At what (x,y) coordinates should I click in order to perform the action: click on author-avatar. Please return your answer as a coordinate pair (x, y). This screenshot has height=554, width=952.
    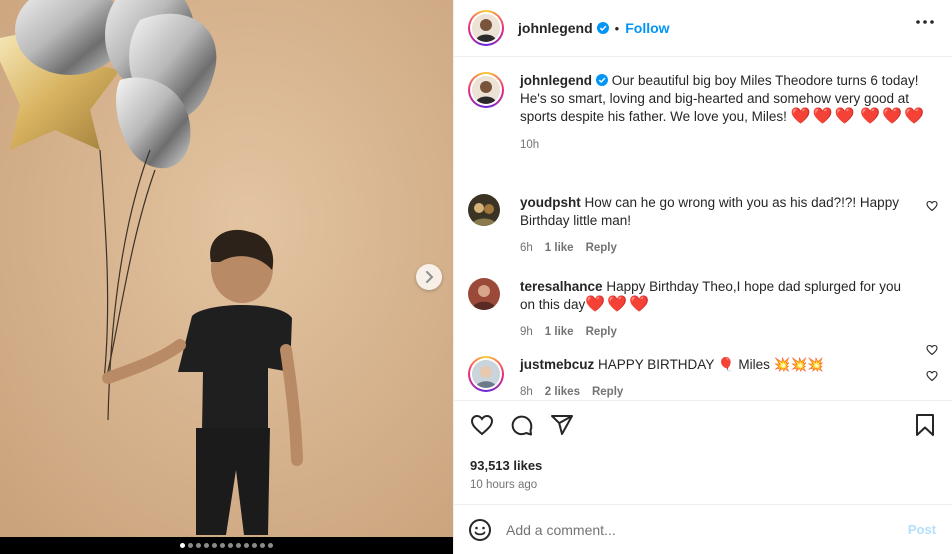
    Looking at the image, I should click on (486, 28).